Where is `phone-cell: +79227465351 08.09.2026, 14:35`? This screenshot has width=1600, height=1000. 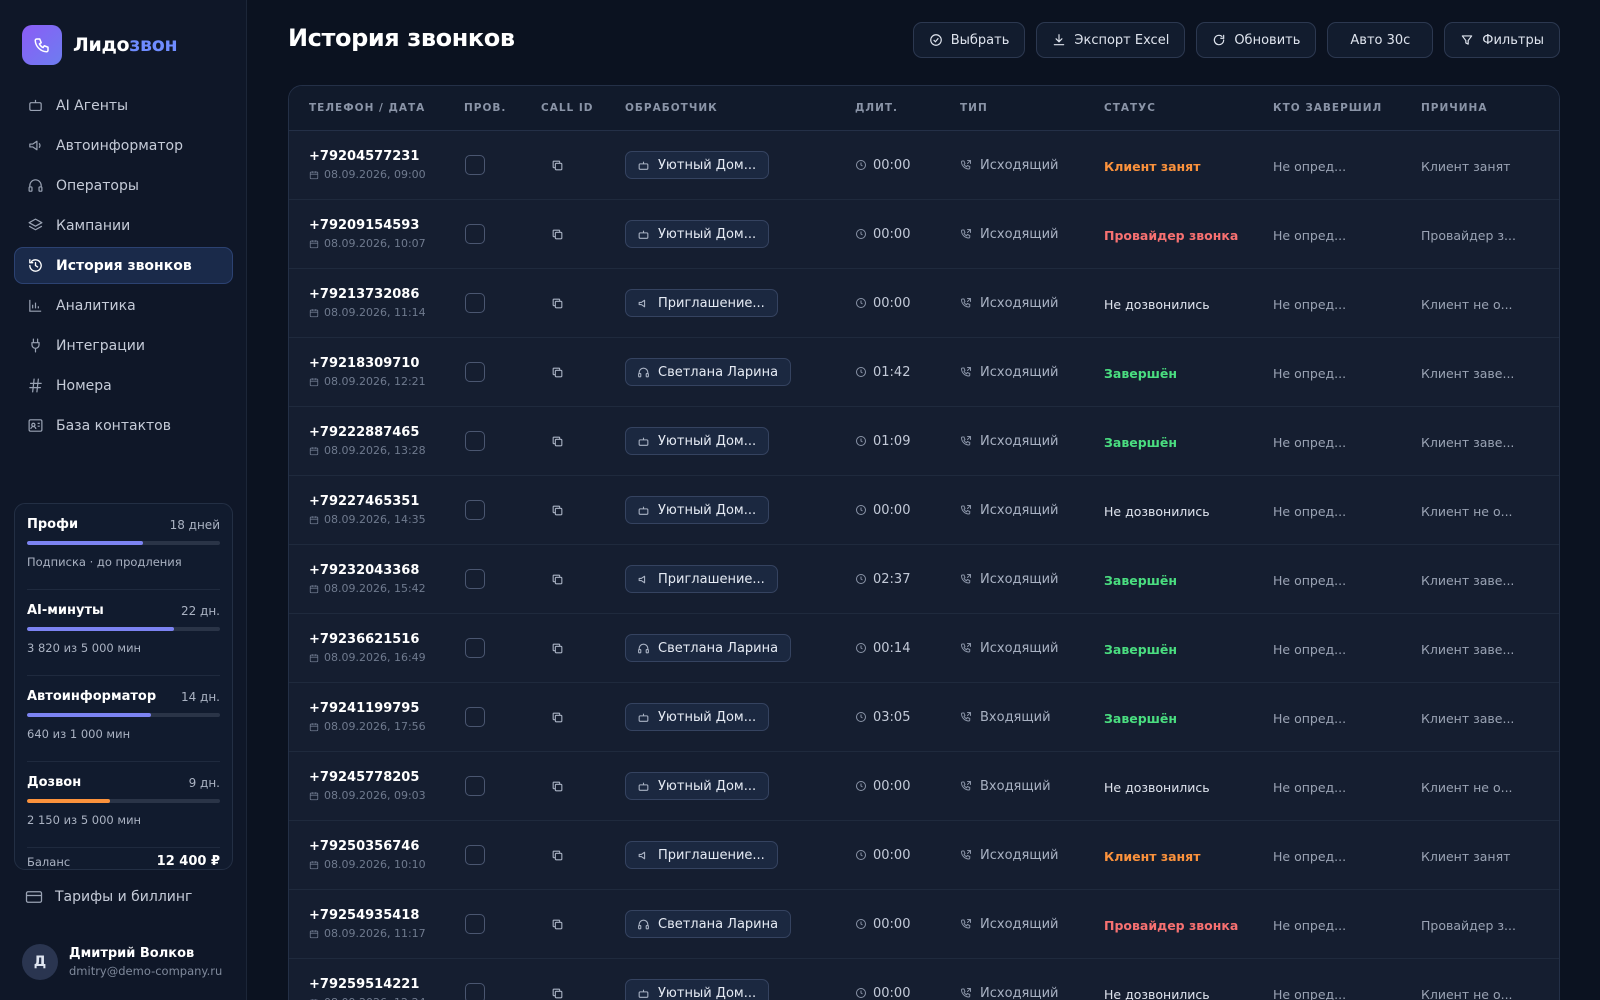 phone-cell: +79227465351 08.09.2026, 14:35 is located at coordinates (376, 510).